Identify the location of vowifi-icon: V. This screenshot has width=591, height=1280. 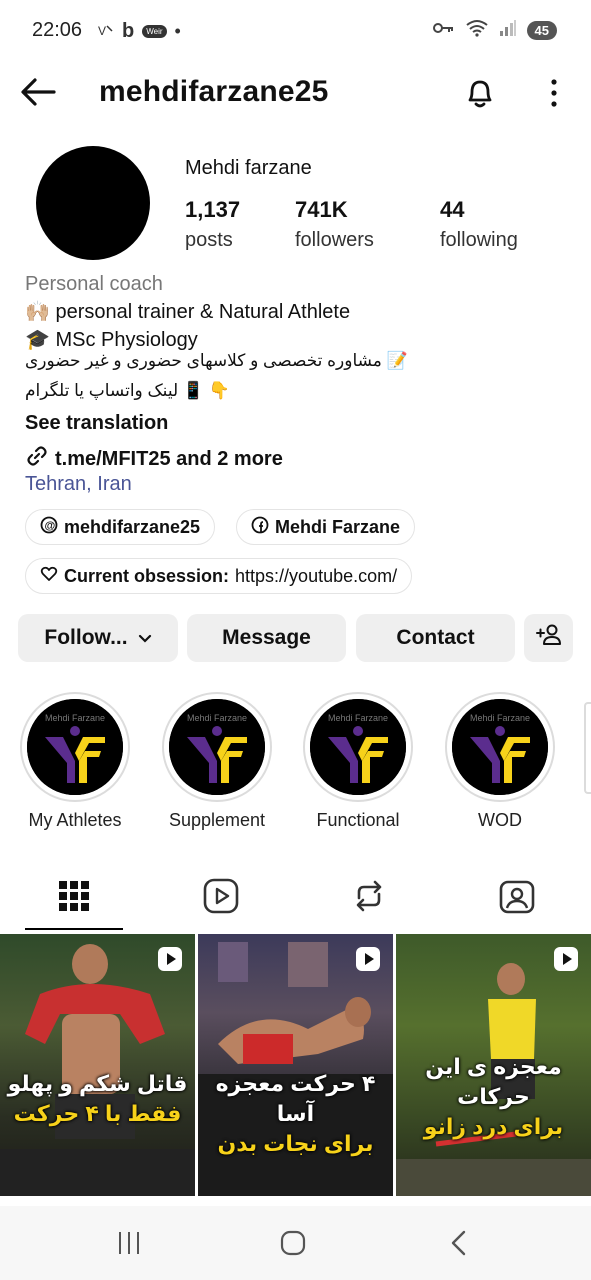
(106, 32).